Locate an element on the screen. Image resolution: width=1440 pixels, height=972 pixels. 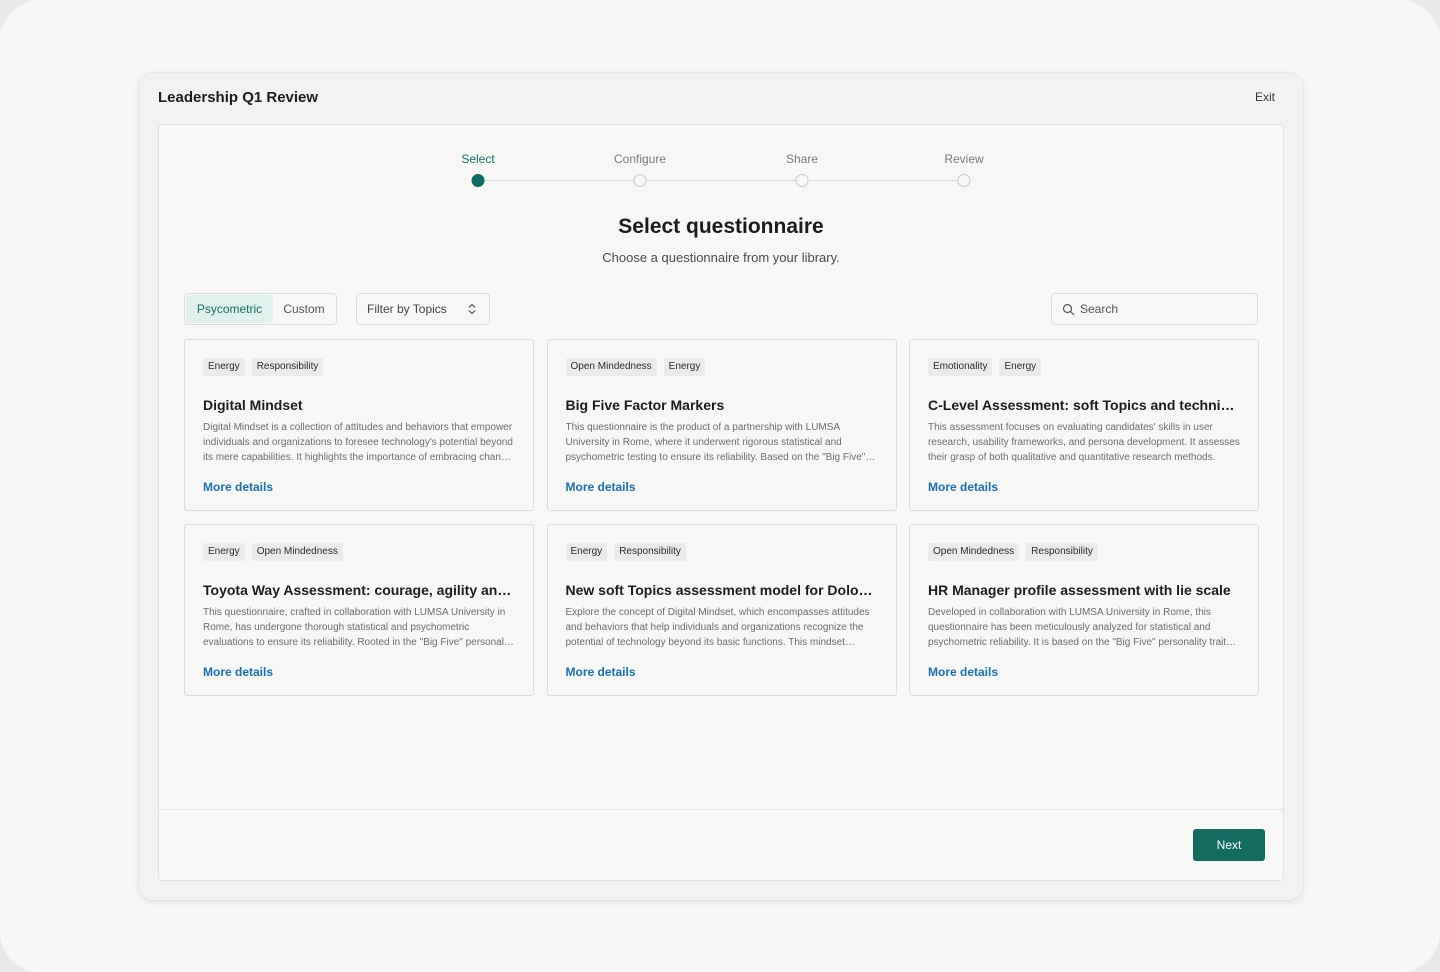
step-review-label: Review is located at coordinates (963, 159).